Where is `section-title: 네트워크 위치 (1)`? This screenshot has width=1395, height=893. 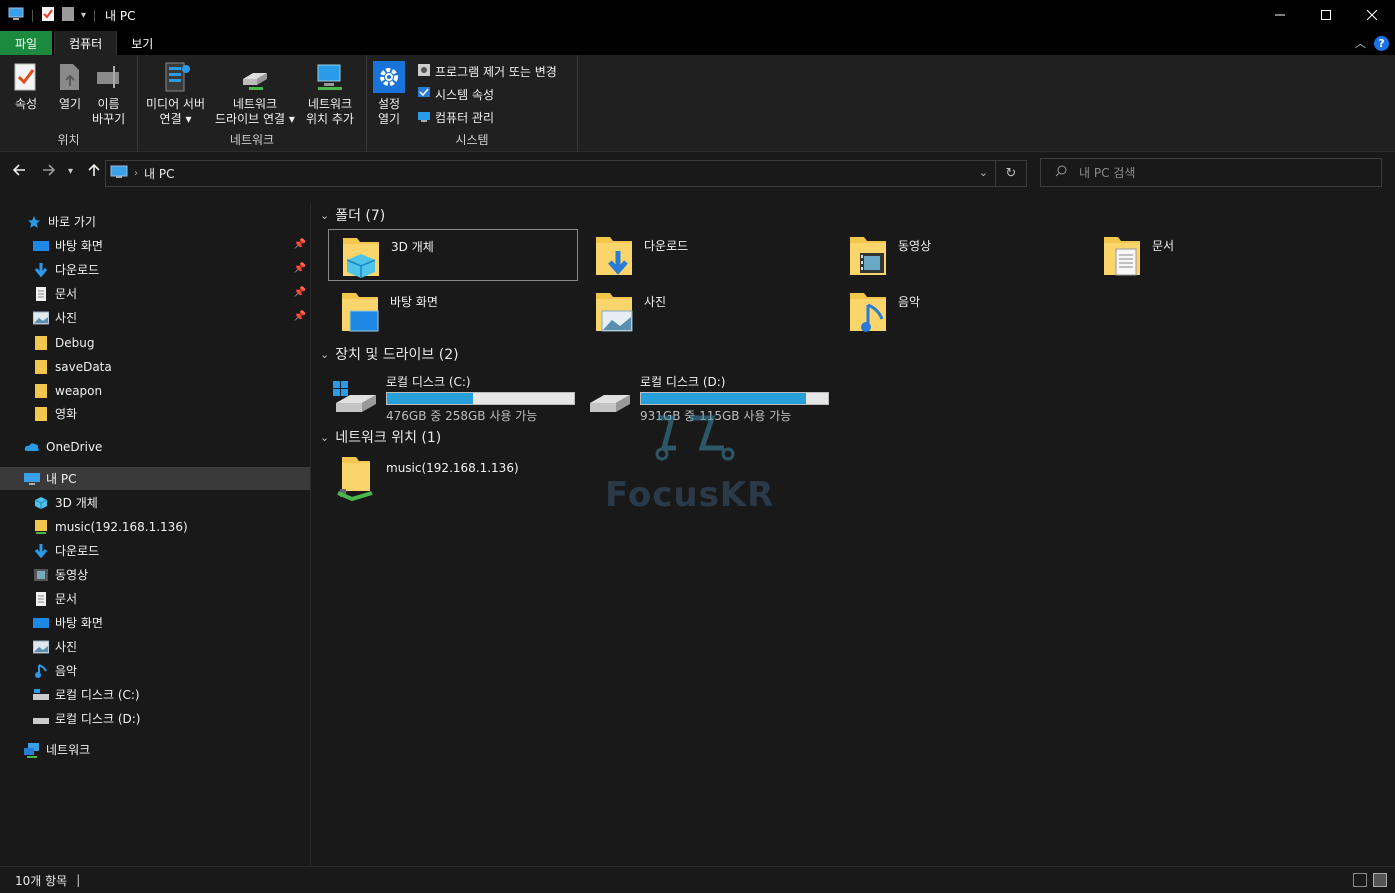
section-title: 네트워크 위치 (1) is located at coordinates (388, 438).